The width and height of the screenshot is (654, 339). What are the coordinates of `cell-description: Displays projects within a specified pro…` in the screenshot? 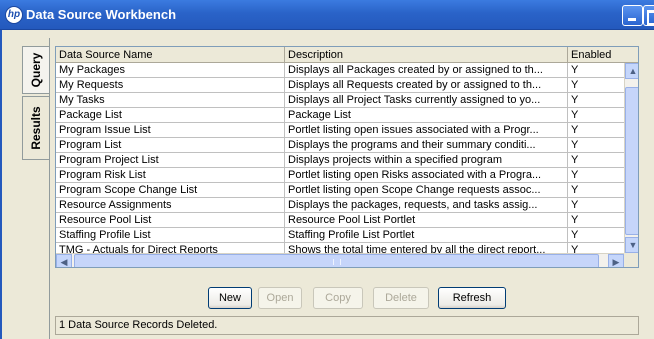 It's located at (426, 160).